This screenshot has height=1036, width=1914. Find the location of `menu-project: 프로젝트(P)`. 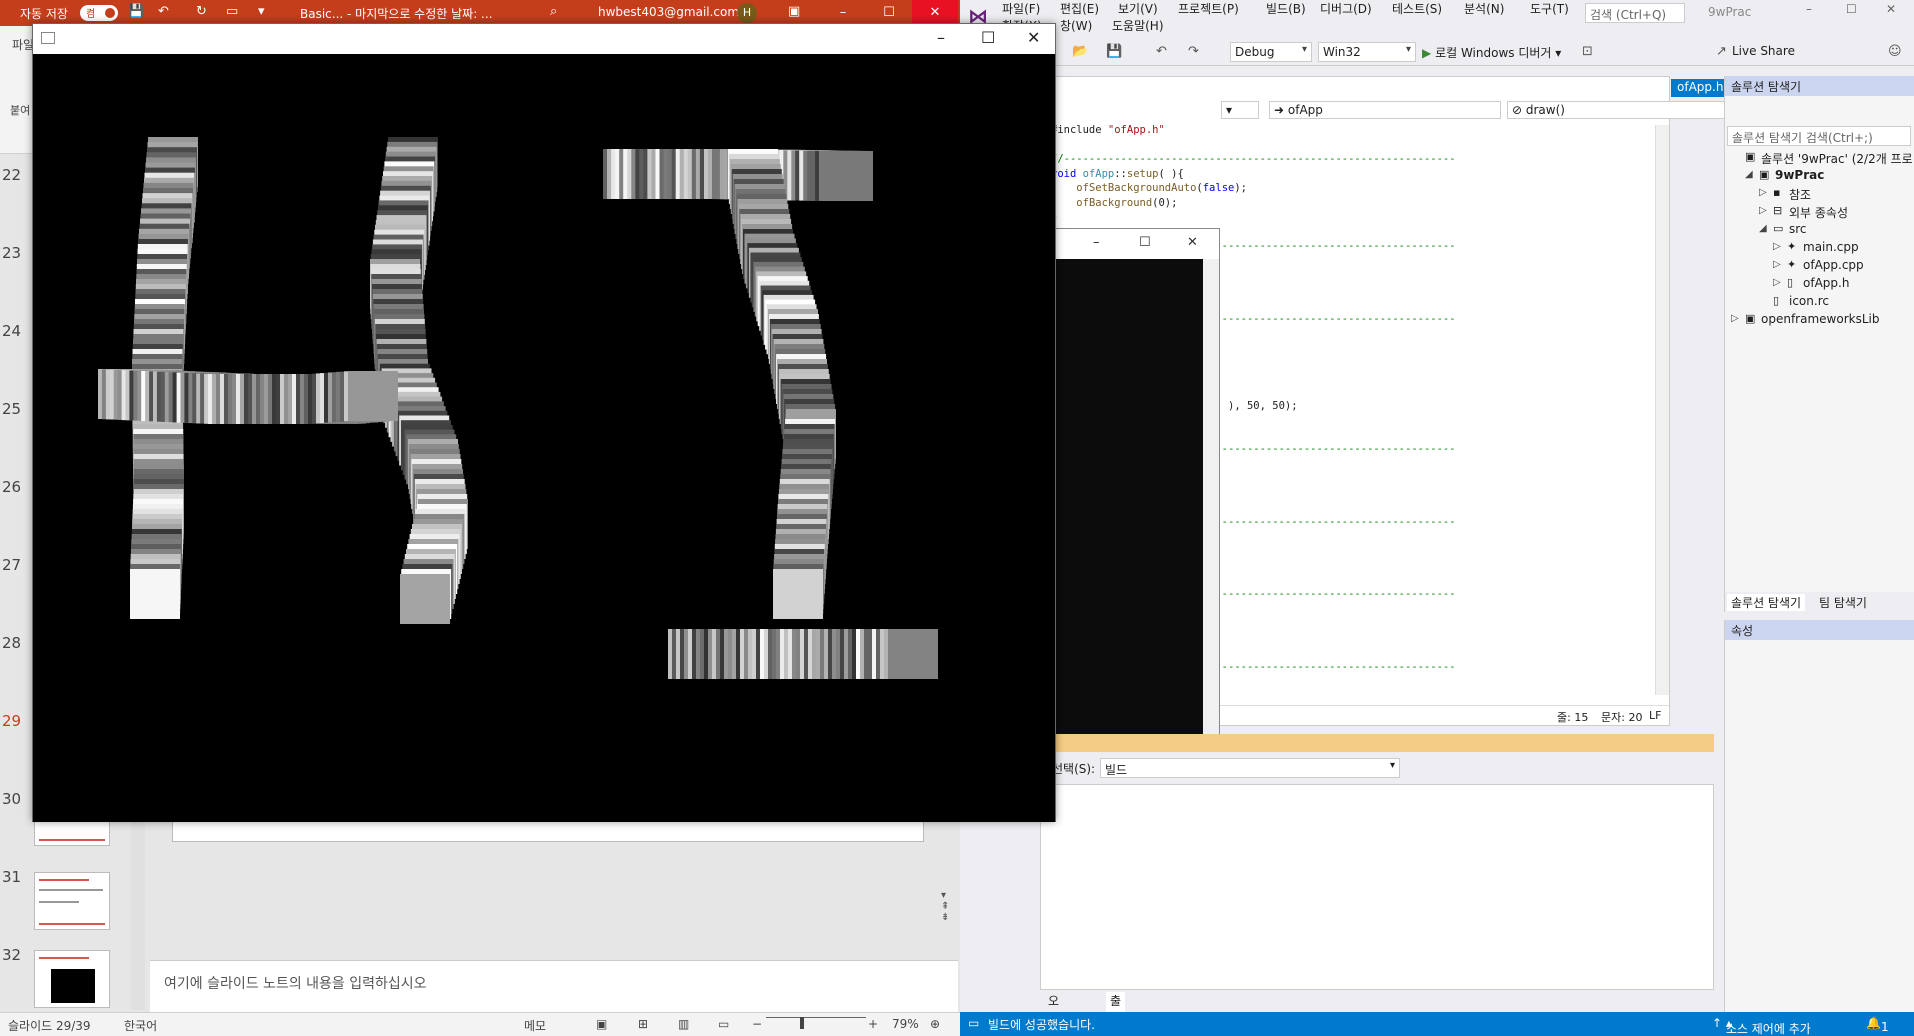

menu-project: 프로젝트(P) is located at coordinates (1208, 8).